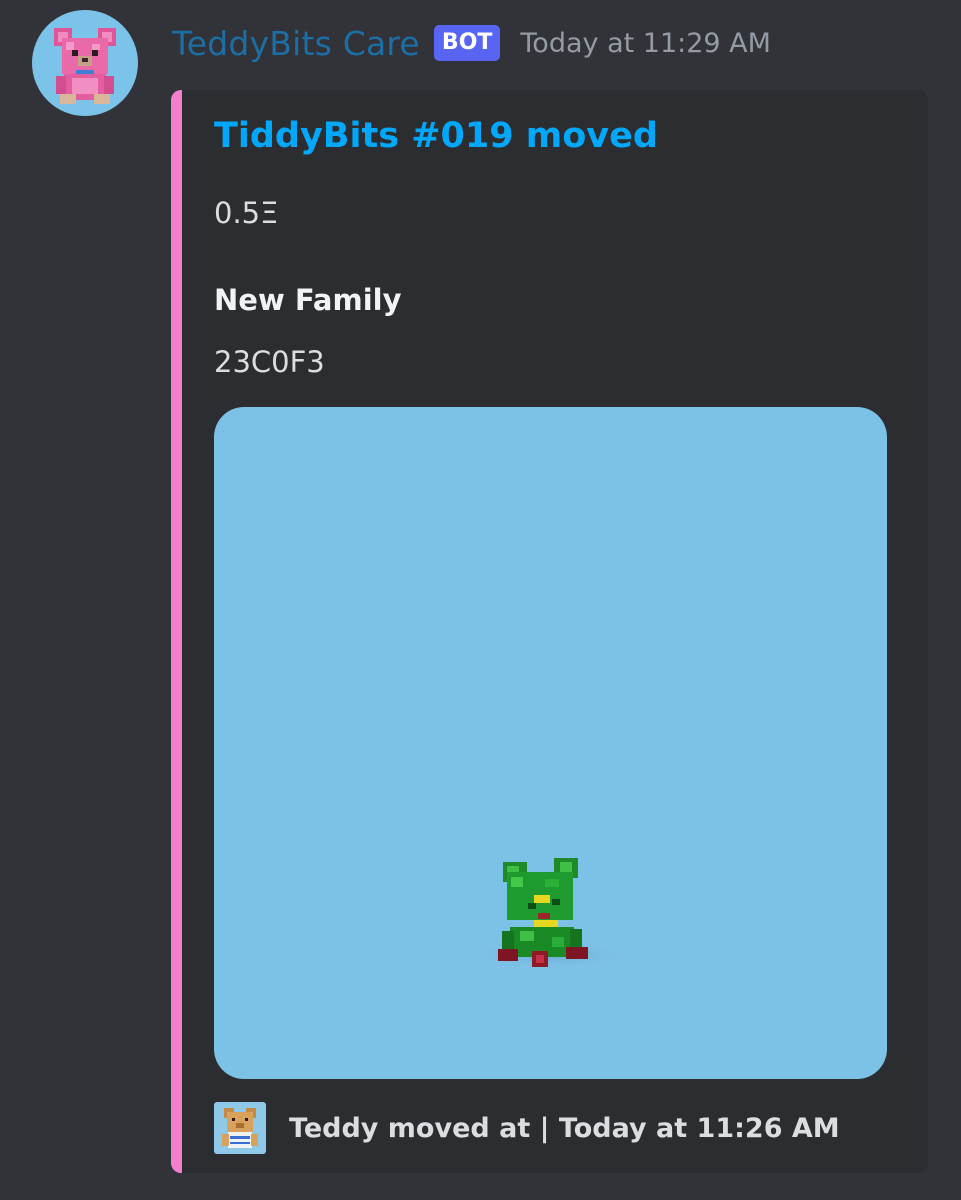 This screenshot has height=1200, width=961. I want to click on embed-footer: Teddy moved at | Today at 11:26 AM, so click(527, 1128).